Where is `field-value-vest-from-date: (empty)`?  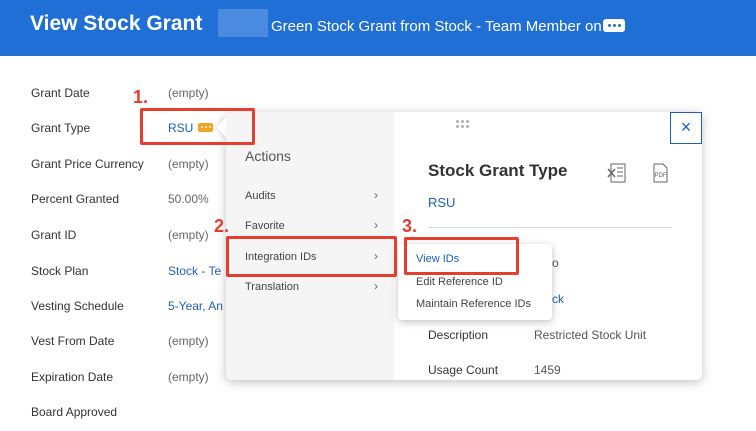 field-value-vest-from-date: (empty) is located at coordinates (188, 341).